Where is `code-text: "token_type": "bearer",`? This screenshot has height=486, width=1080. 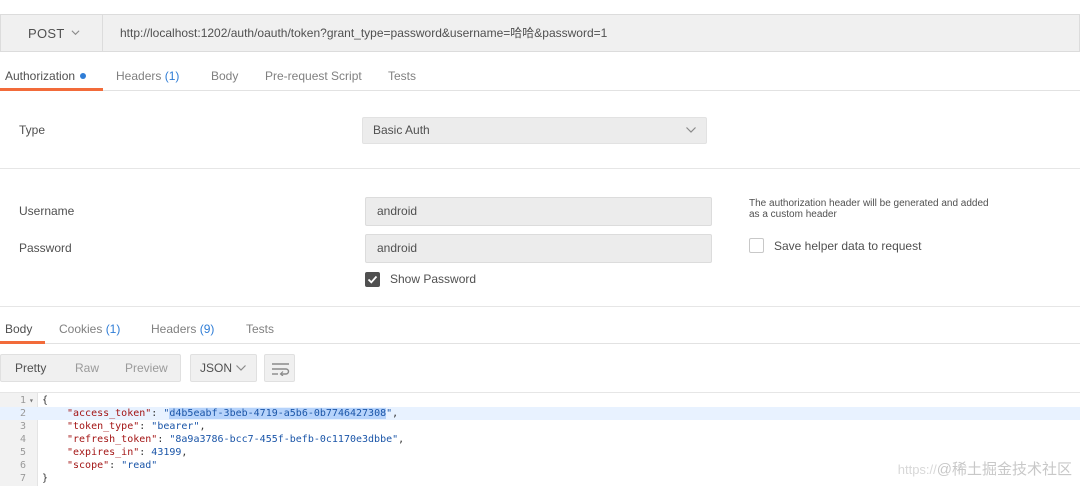
code-text: "token_type": "bearer", is located at coordinates (136, 426).